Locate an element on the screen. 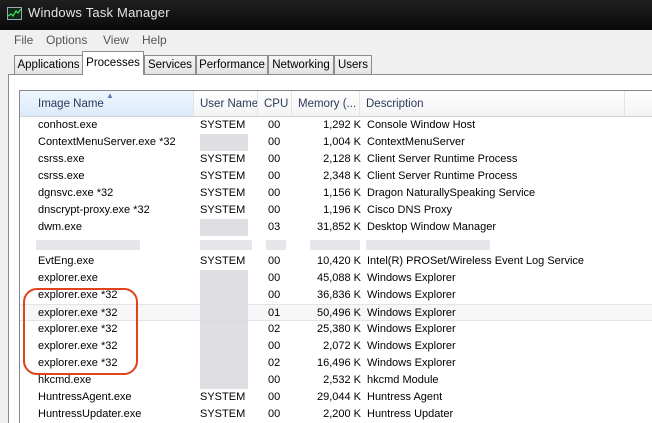  tab-processes: Processes is located at coordinates (113, 63).